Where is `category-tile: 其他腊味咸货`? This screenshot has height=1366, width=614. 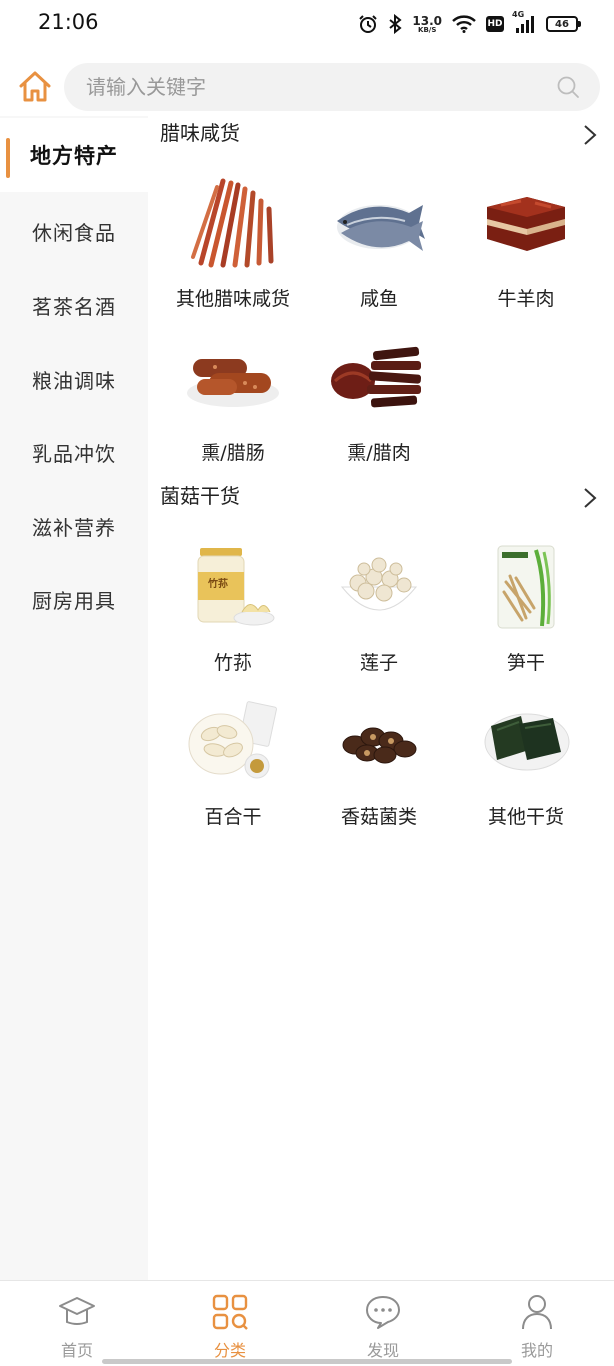
category-tile: 其他腊味咸货 is located at coordinates (233, 239).